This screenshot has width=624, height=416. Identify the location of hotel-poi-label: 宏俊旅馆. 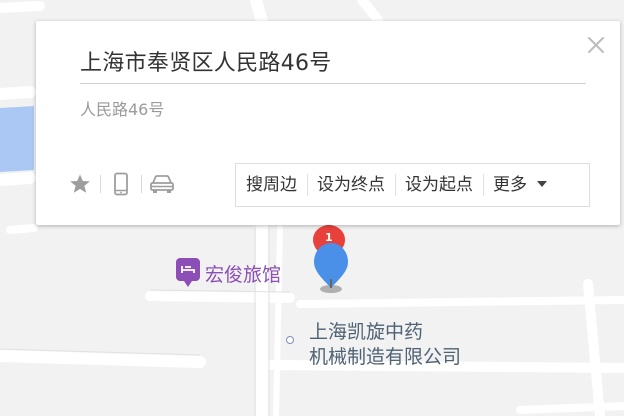
(243, 273).